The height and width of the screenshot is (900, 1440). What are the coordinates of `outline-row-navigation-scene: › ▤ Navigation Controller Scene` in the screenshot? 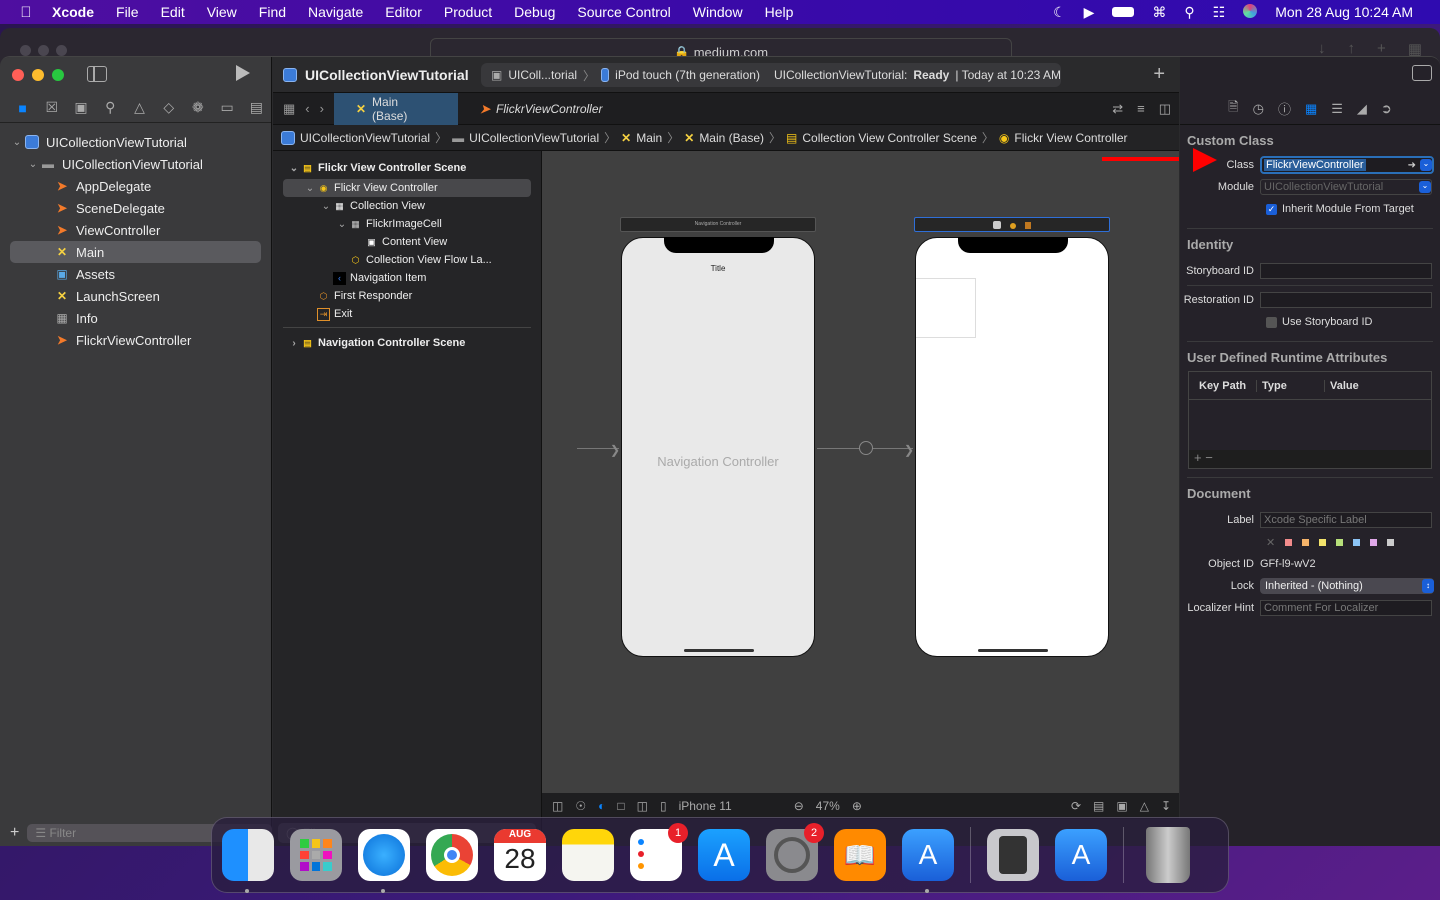 It's located at (407, 343).